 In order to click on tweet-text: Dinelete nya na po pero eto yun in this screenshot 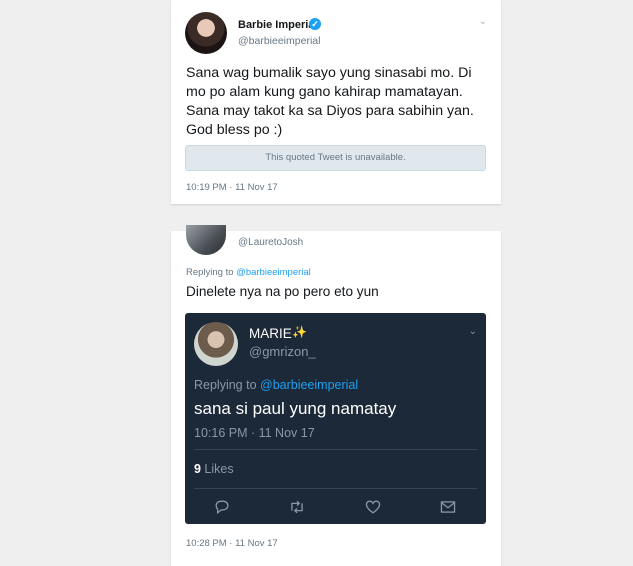, I will do `click(282, 291)`.